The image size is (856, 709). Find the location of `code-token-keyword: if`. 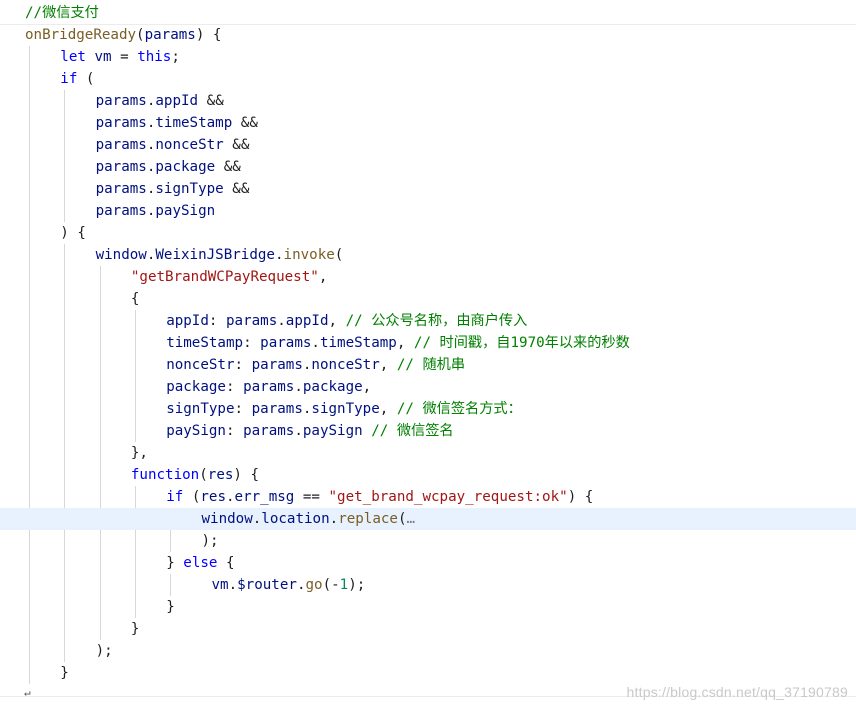

code-token-keyword: if is located at coordinates (175, 497).